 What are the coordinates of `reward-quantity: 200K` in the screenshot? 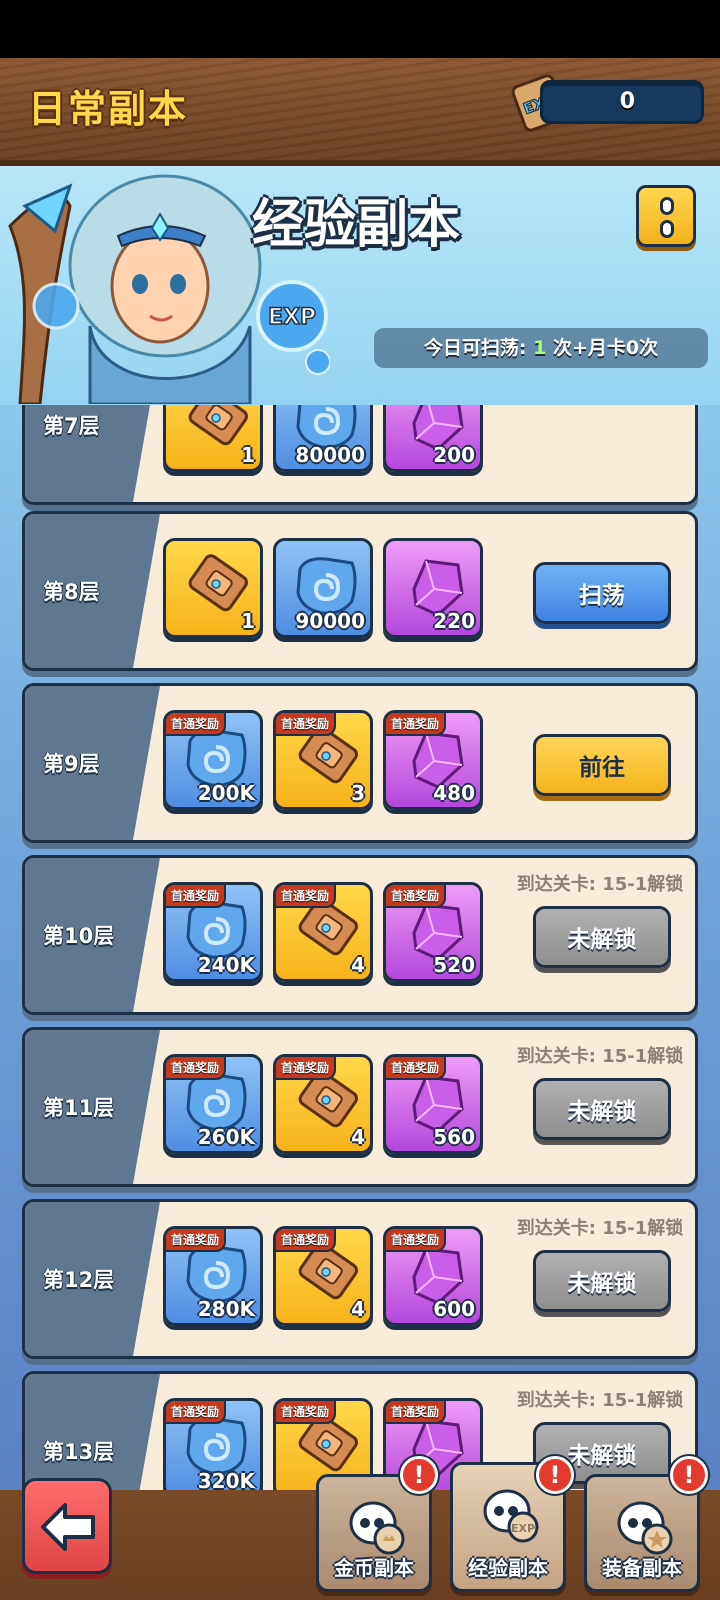 It's located at (226, 793).